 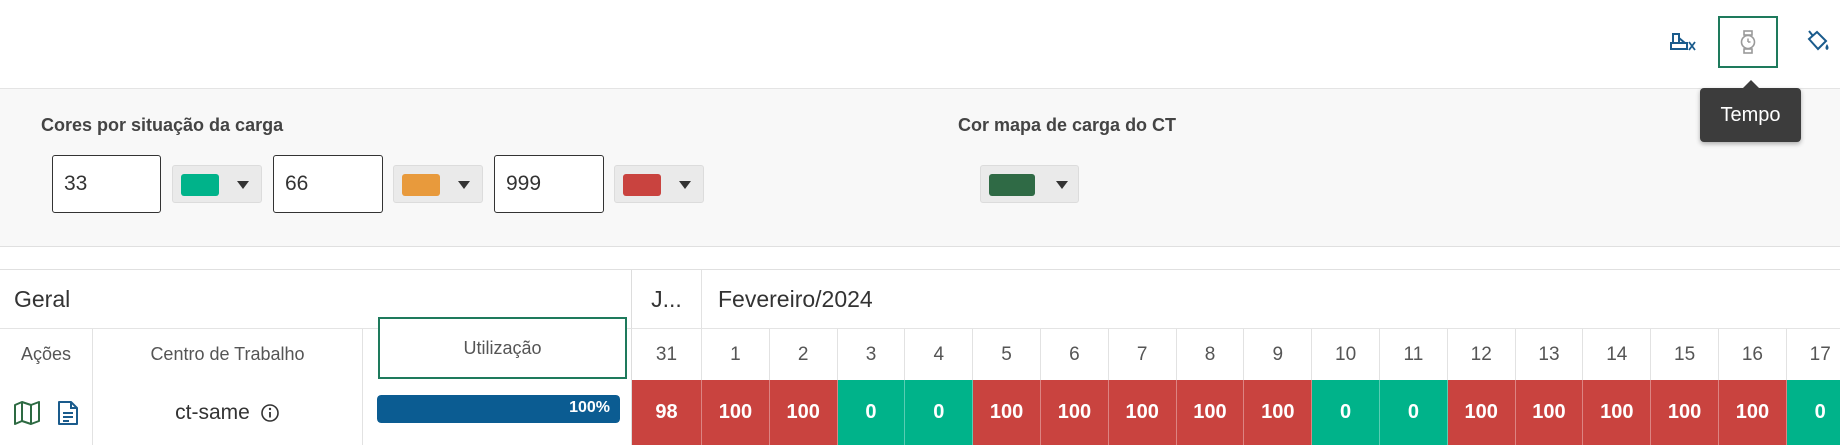 I want to click on load-colors-title: Cores por situação da carga, so click(x=162, y=125).